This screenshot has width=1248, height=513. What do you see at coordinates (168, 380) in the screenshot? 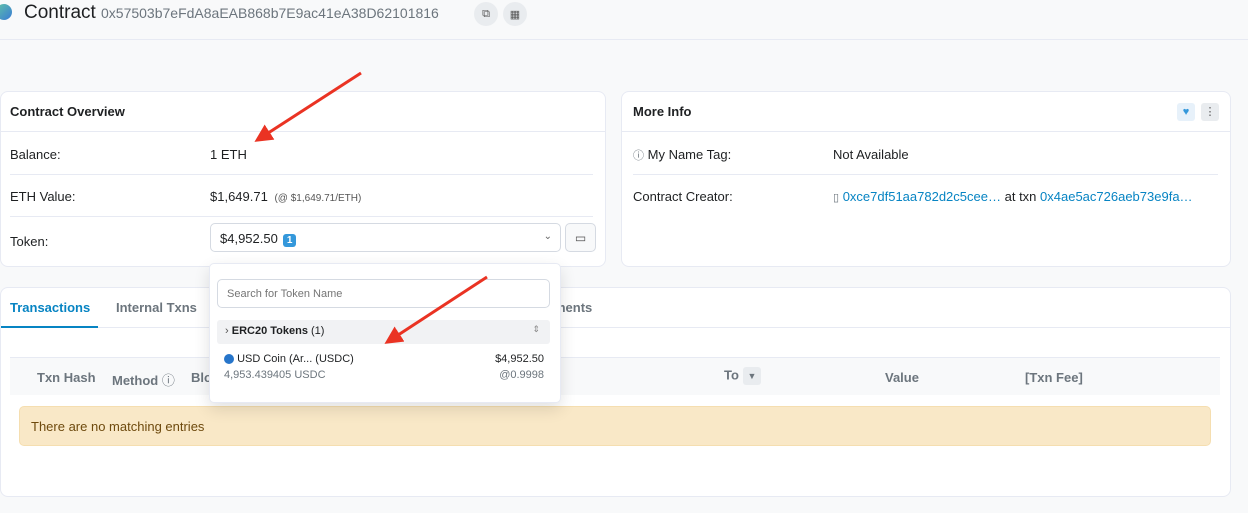
I see `info-icon: ⓘ` at bounding box center [168, 380].